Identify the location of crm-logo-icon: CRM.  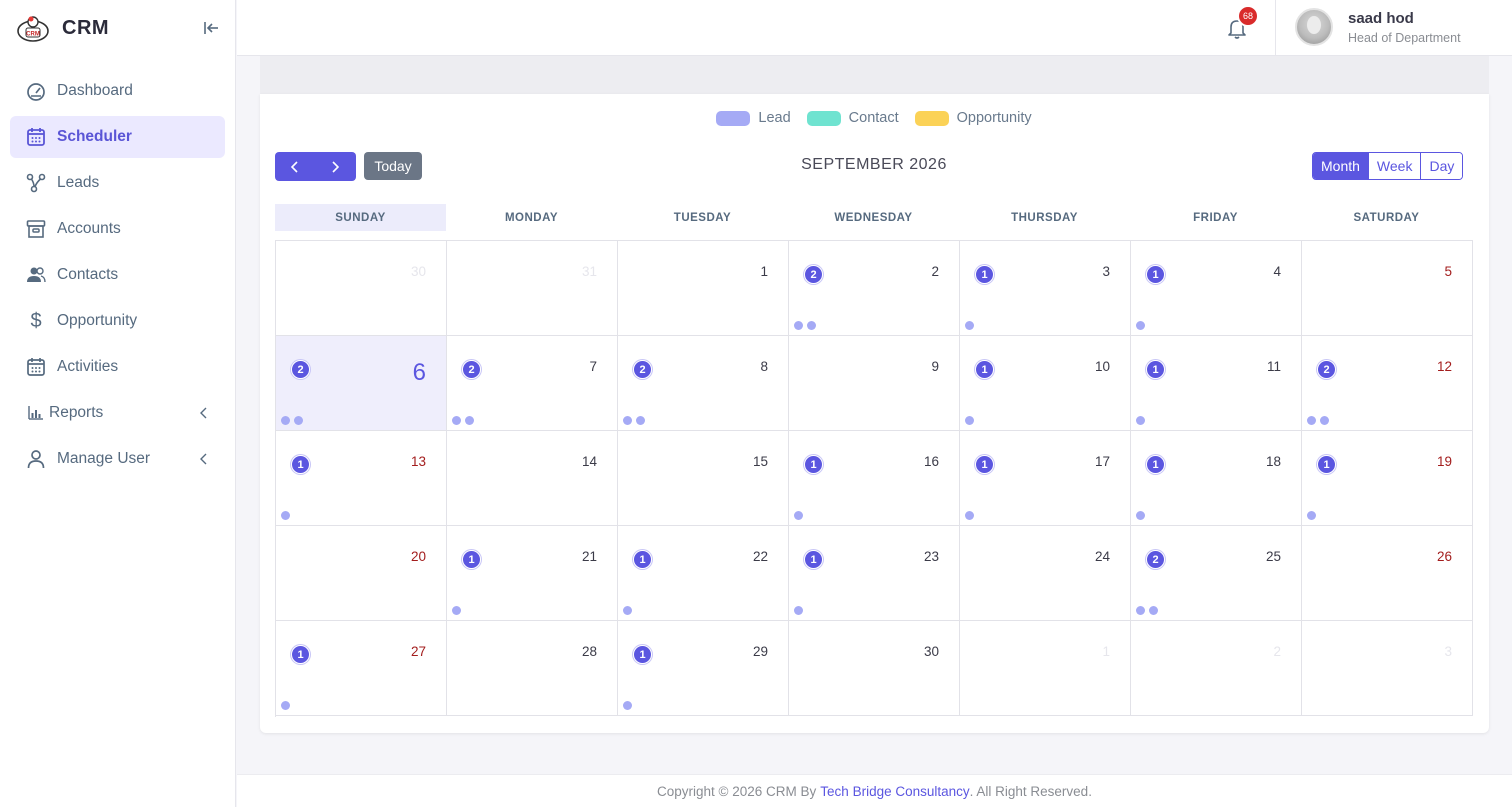
(33, 28).